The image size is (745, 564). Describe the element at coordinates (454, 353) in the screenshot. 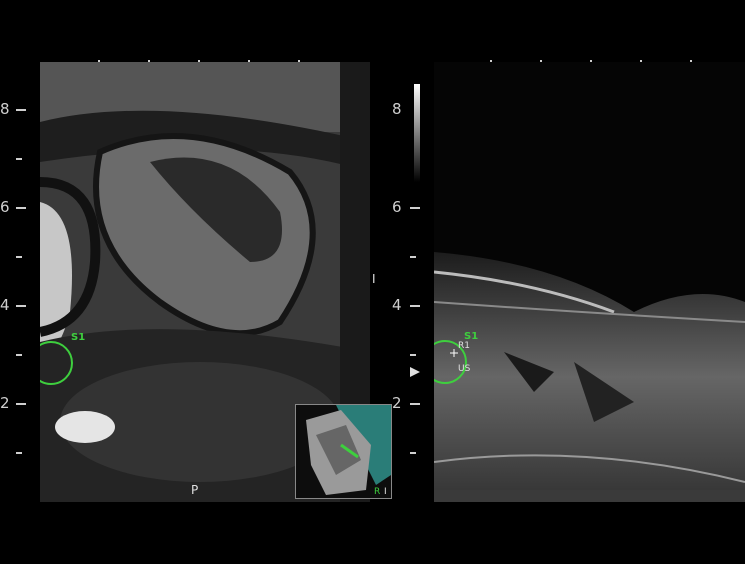

I see `crosshair-icon` at that location.